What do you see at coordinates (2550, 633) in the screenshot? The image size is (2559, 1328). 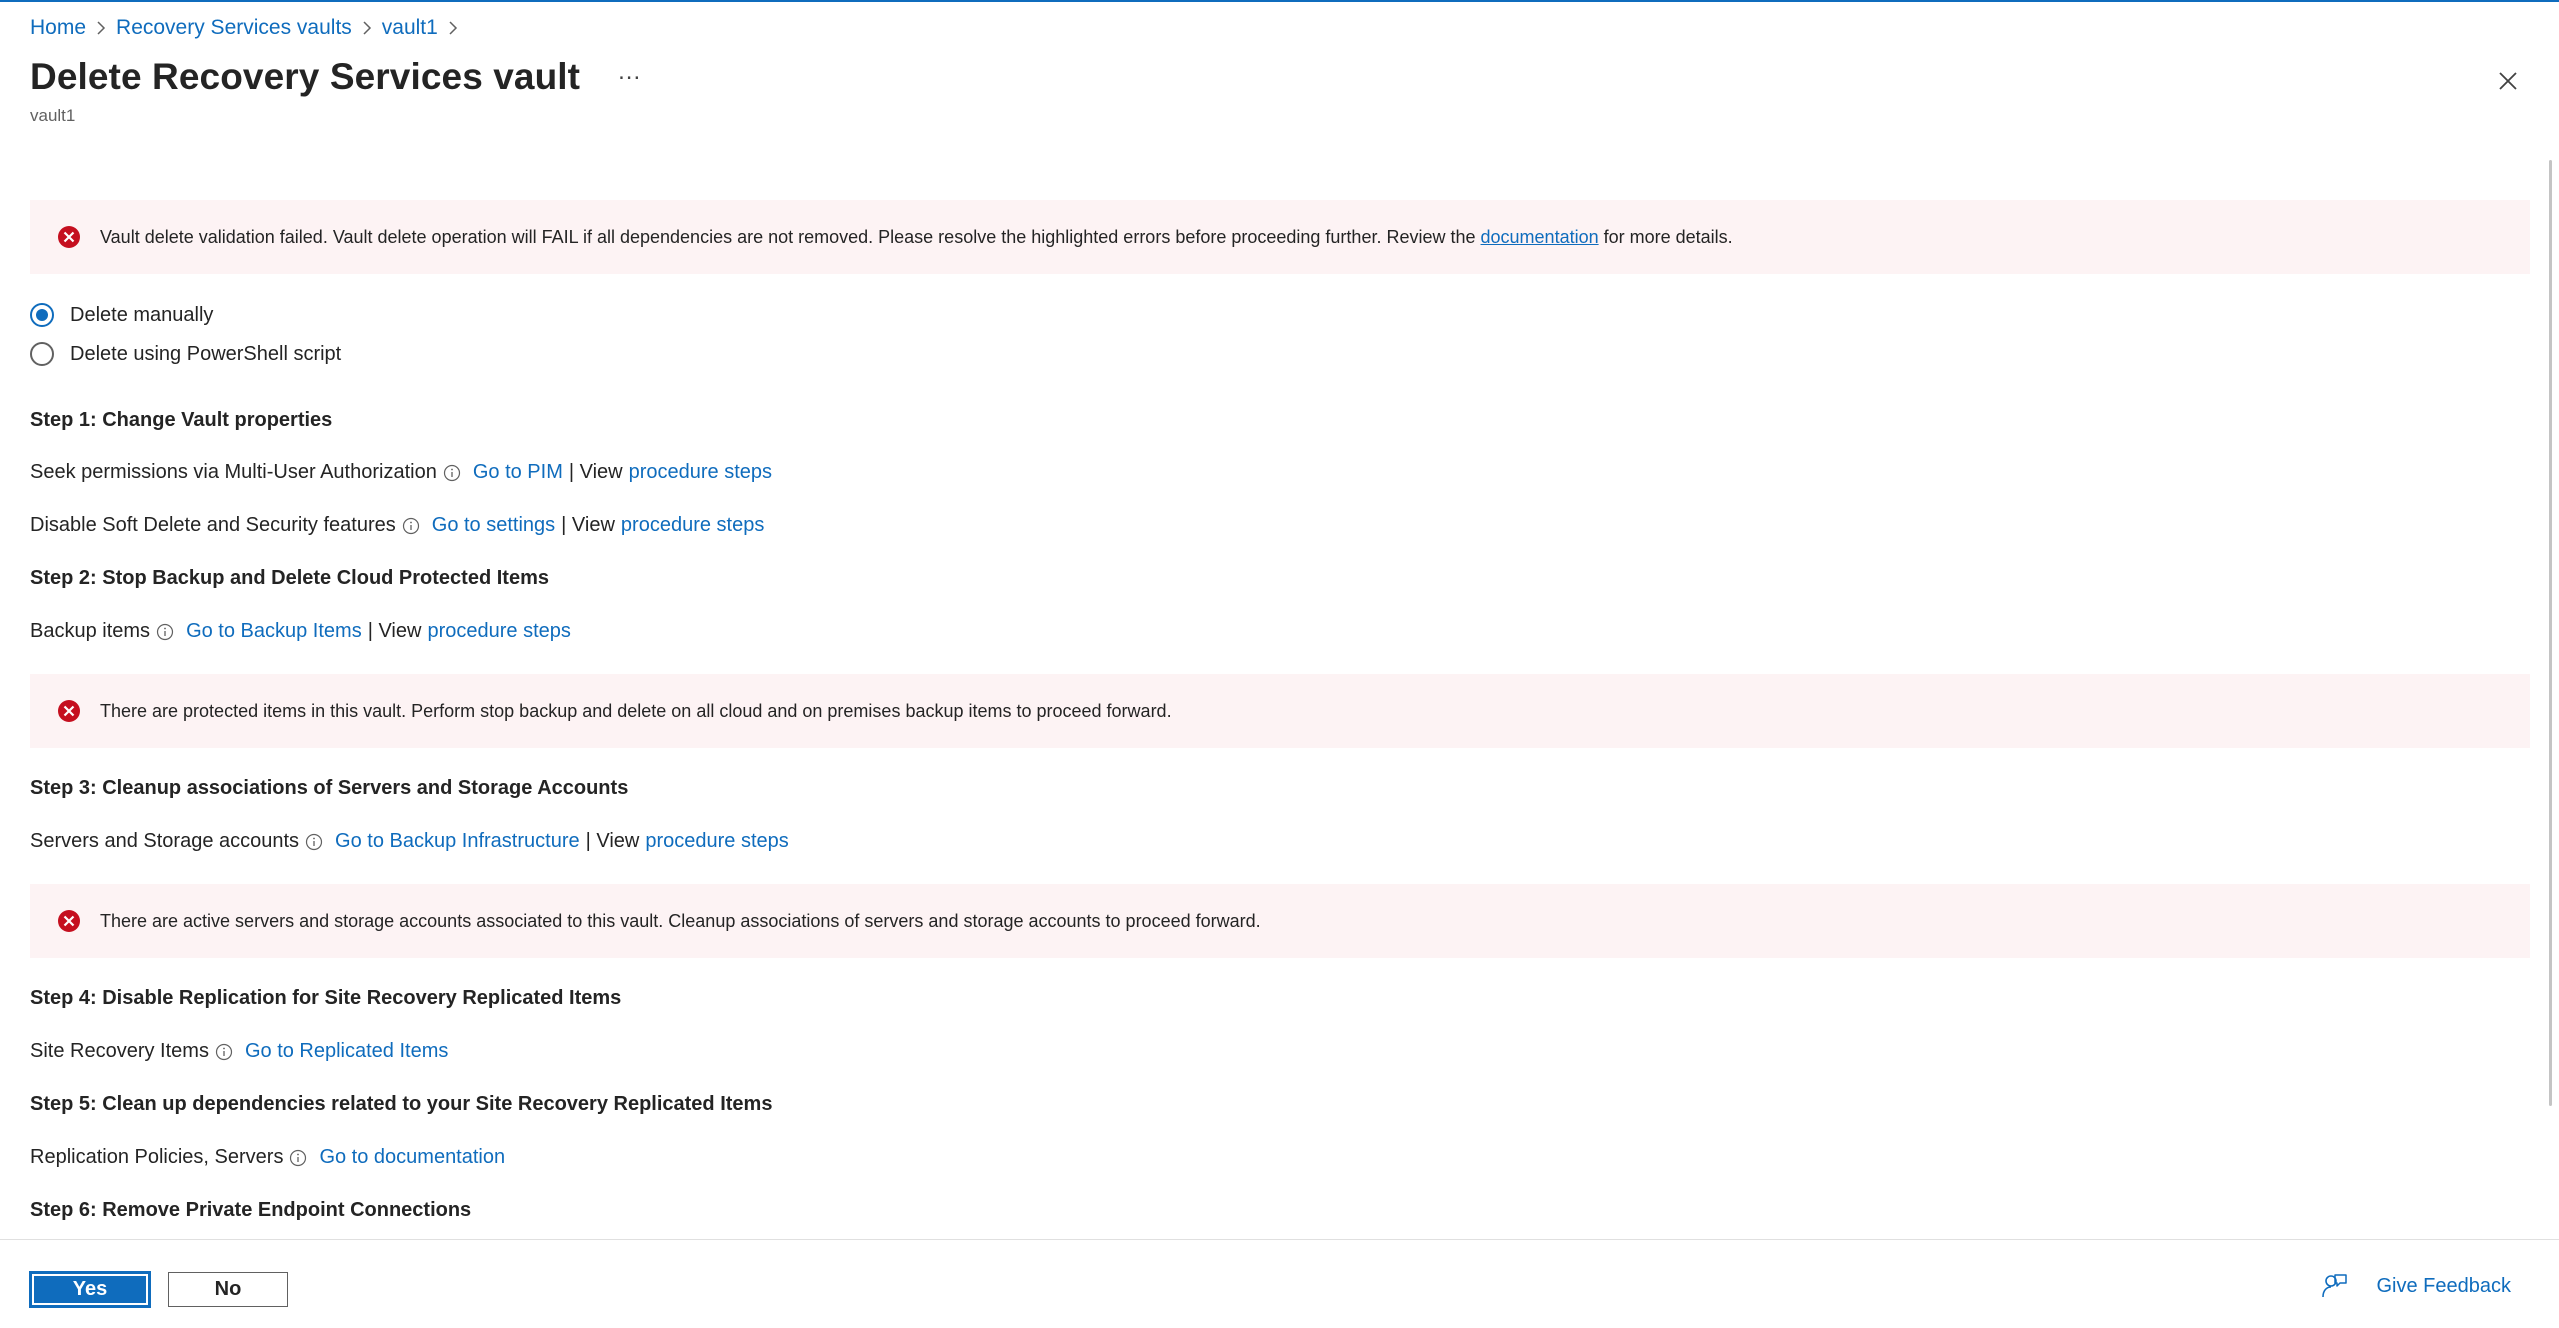 I see `scrollbar` at bounding box center [2550, 633].